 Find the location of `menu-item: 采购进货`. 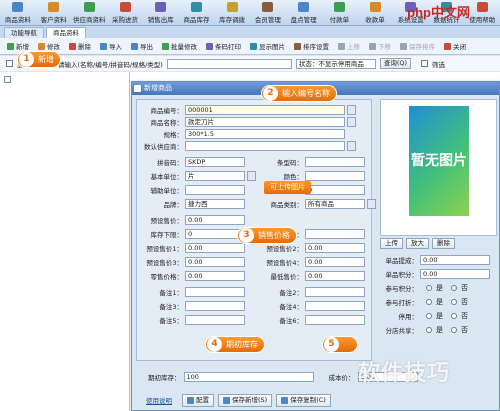

menu-item: 采购进货 is located at coordinates (125, 13).